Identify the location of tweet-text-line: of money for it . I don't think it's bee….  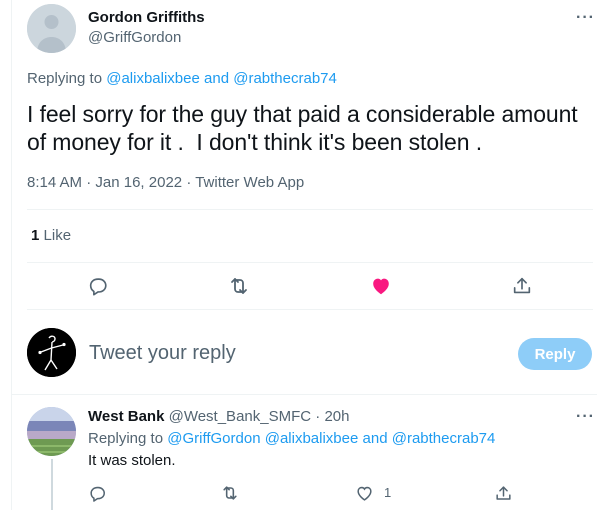
(254, 142).